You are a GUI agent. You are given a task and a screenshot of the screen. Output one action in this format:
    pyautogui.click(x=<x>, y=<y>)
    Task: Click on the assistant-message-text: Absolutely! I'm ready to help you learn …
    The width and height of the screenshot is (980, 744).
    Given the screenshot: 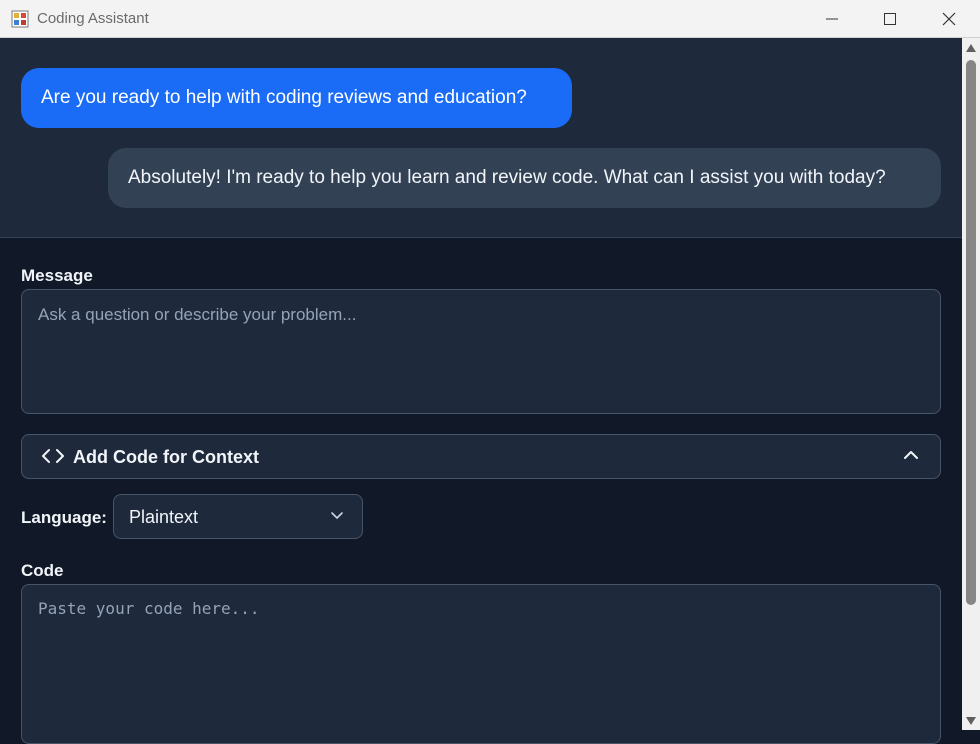 What is the action you would take?
    pyautogui.click(x=507, y=177)
    